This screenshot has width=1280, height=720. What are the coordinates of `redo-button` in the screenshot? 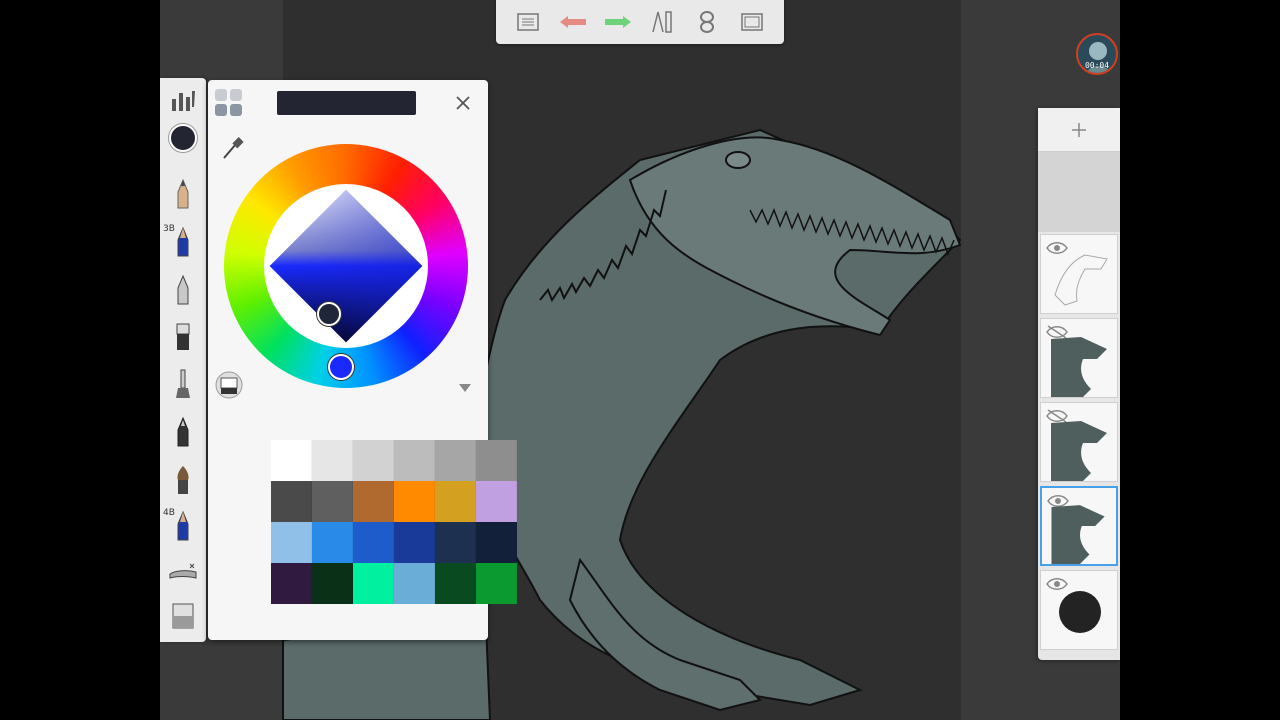 It's located at (618, 22).